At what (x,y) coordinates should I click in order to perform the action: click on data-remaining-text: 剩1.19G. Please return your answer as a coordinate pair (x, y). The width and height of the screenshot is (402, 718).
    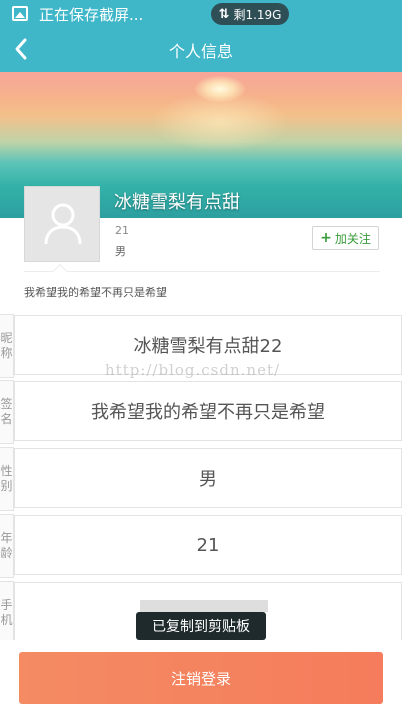
    Looking at the image, I should click on (257, 14).